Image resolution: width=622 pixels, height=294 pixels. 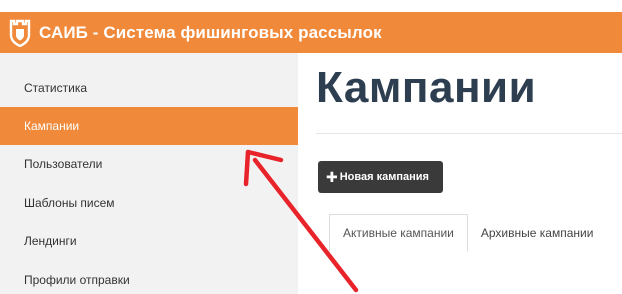 I want to click on new-campaign-button-label: Новая кампания, so click(x=384, y=177).